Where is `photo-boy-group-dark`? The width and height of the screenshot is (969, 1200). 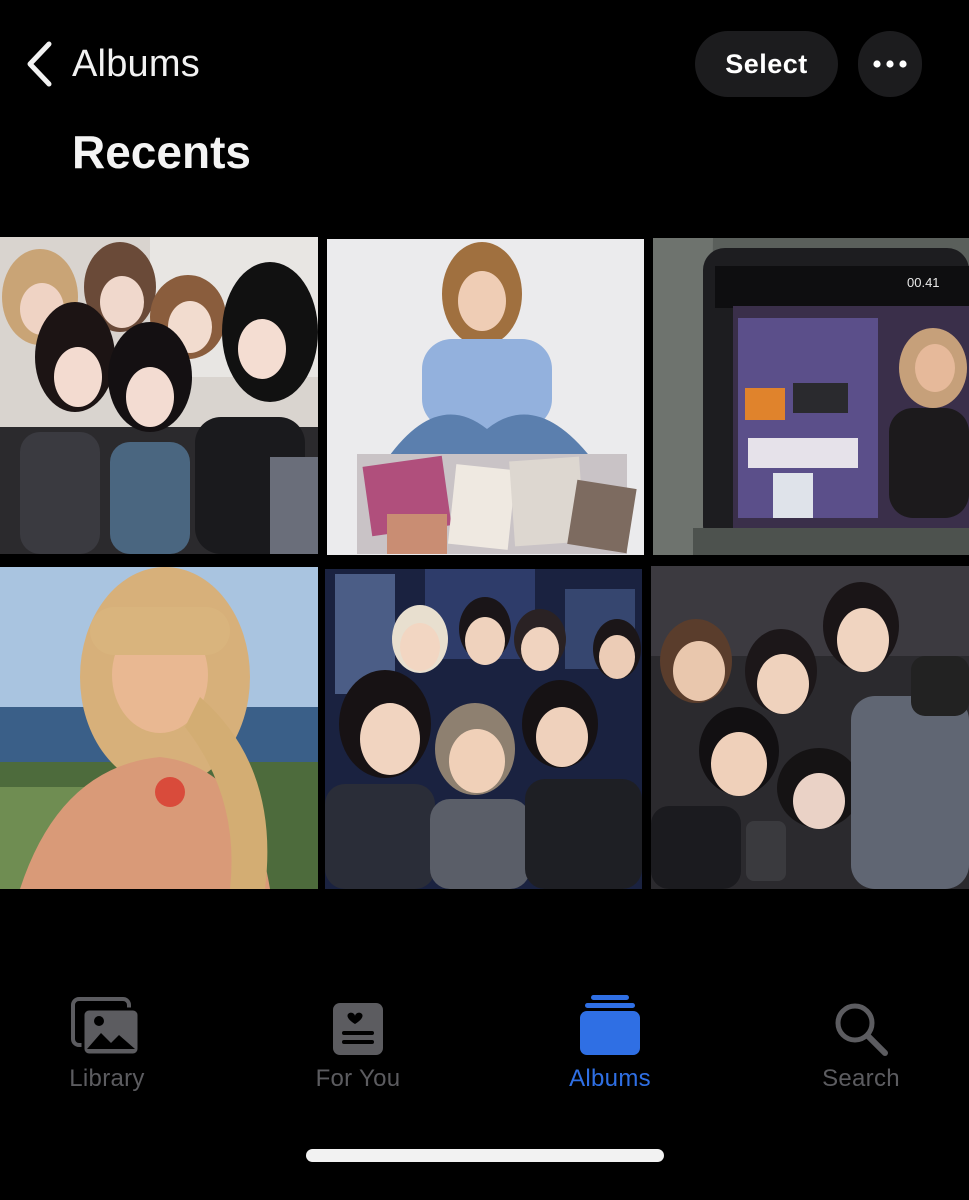
photo-boy-group-dark is located at coordinates (810, 727).